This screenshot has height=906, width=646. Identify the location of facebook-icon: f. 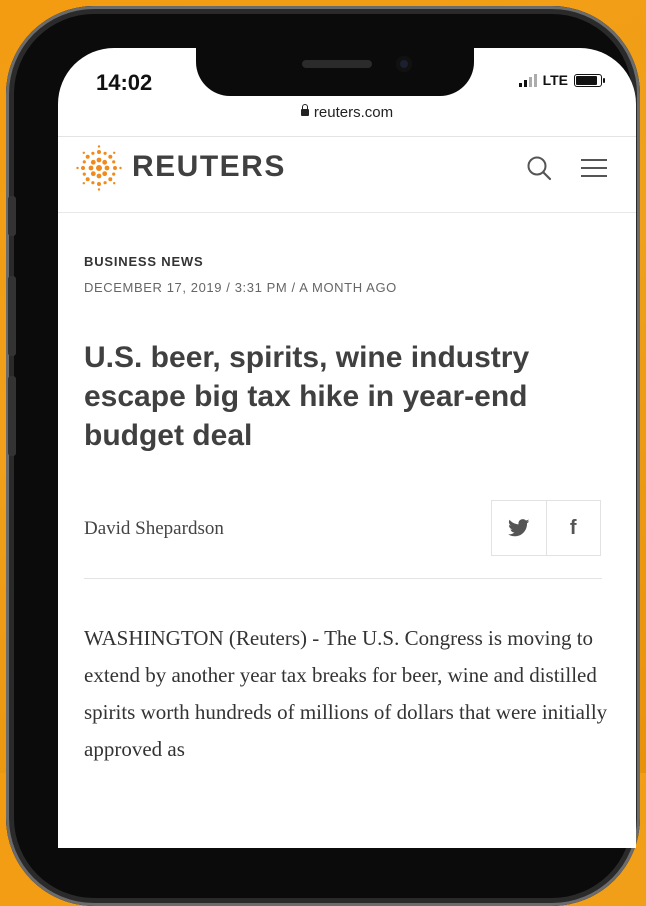
(573, 527).